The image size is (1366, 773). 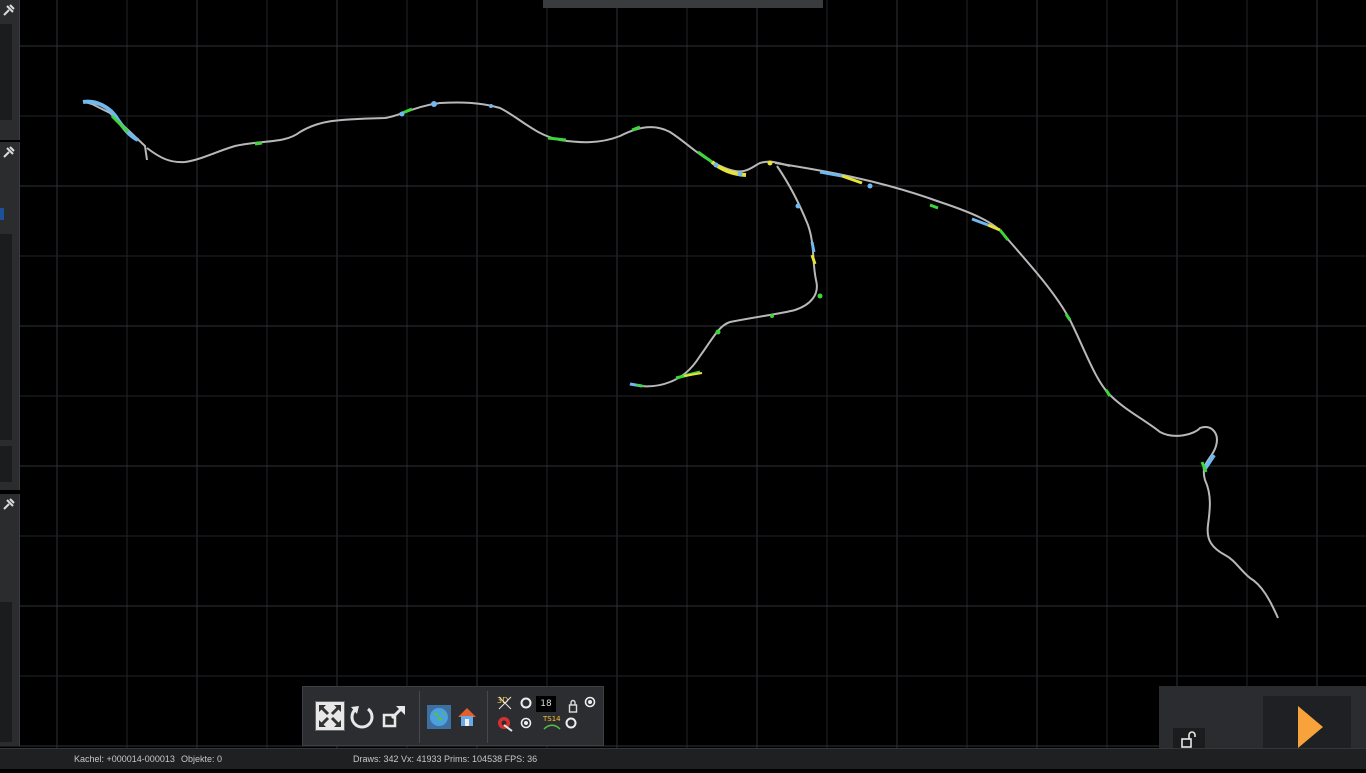 What do you see at coordinates (1310, 727) in the screenshot?
I see `play-icon` at bounding box center [1310, 727].